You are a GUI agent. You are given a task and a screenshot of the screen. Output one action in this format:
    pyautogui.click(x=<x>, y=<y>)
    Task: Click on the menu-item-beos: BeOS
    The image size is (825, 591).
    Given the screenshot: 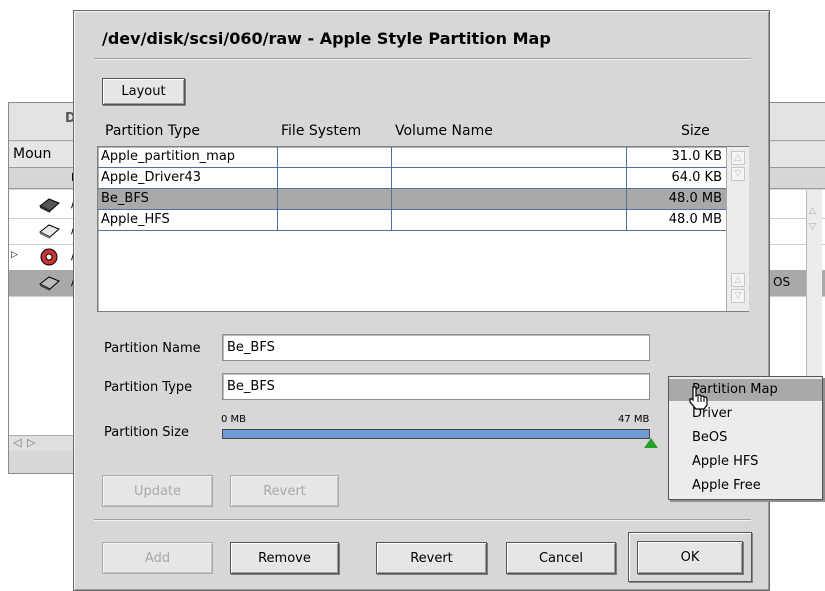 What is the action you would take?
    pyautogui.click(x=745, y=438)
    